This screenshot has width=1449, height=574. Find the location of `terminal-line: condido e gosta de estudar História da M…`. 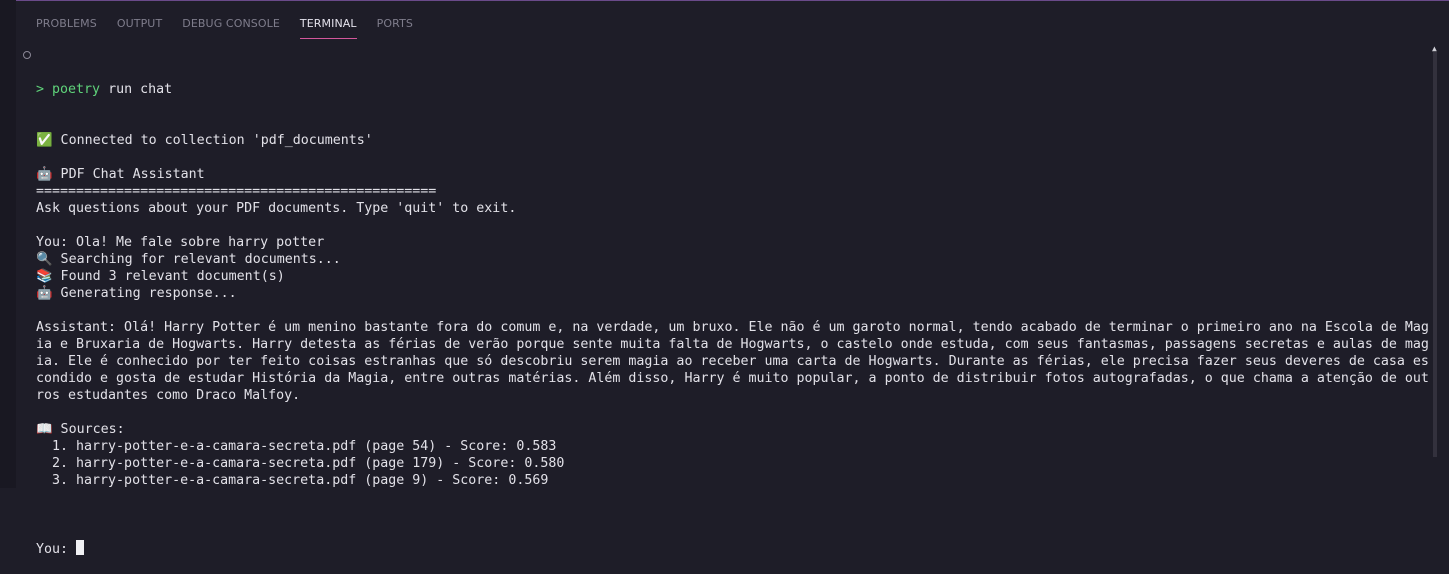

terminal-line: condido e gosta de estudar História da M… is located at coordinates (732, 378).